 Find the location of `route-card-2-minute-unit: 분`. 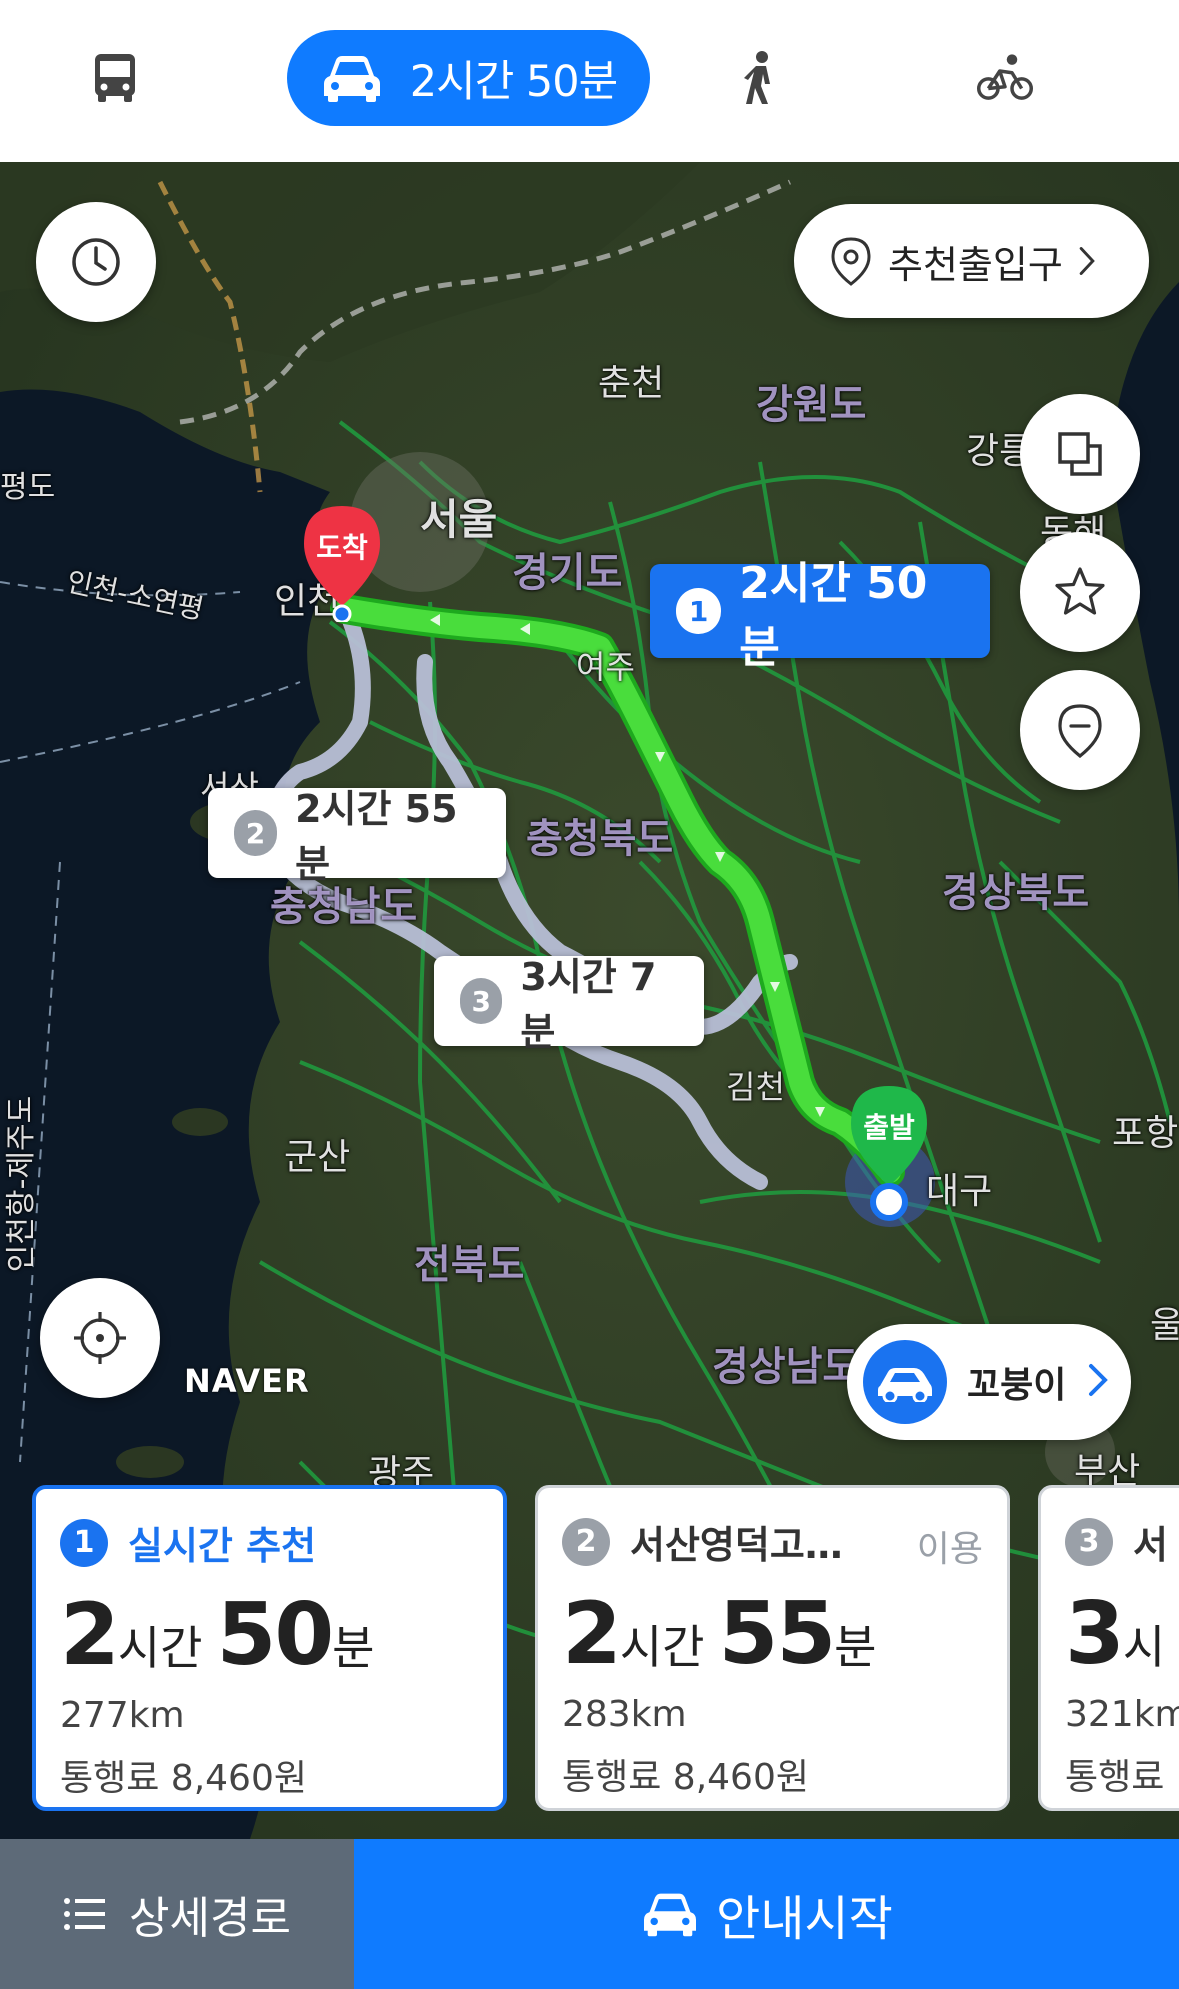

route-card-2-minute-unit: 분 is located at coordinates (855, 1647).